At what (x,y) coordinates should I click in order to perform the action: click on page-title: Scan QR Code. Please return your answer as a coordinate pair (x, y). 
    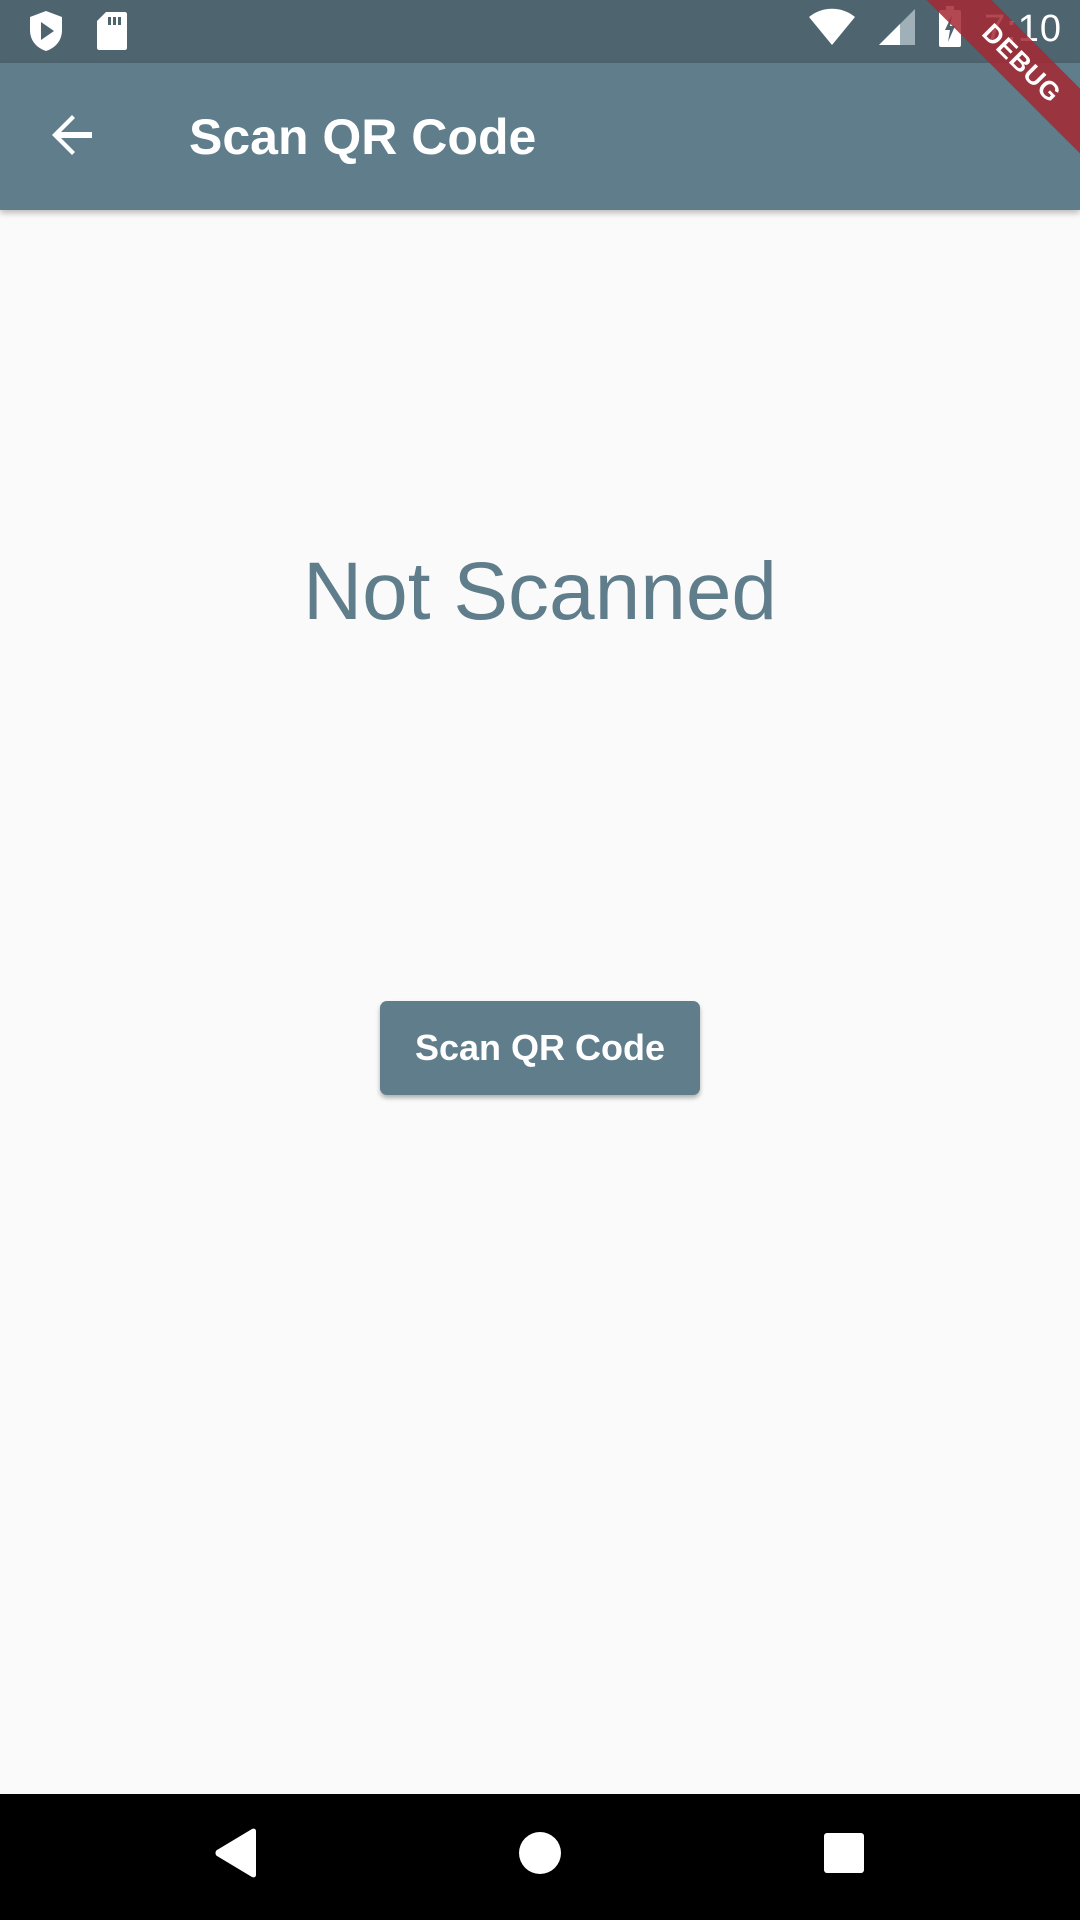
    Looking at the image, I should click on (363, 137).